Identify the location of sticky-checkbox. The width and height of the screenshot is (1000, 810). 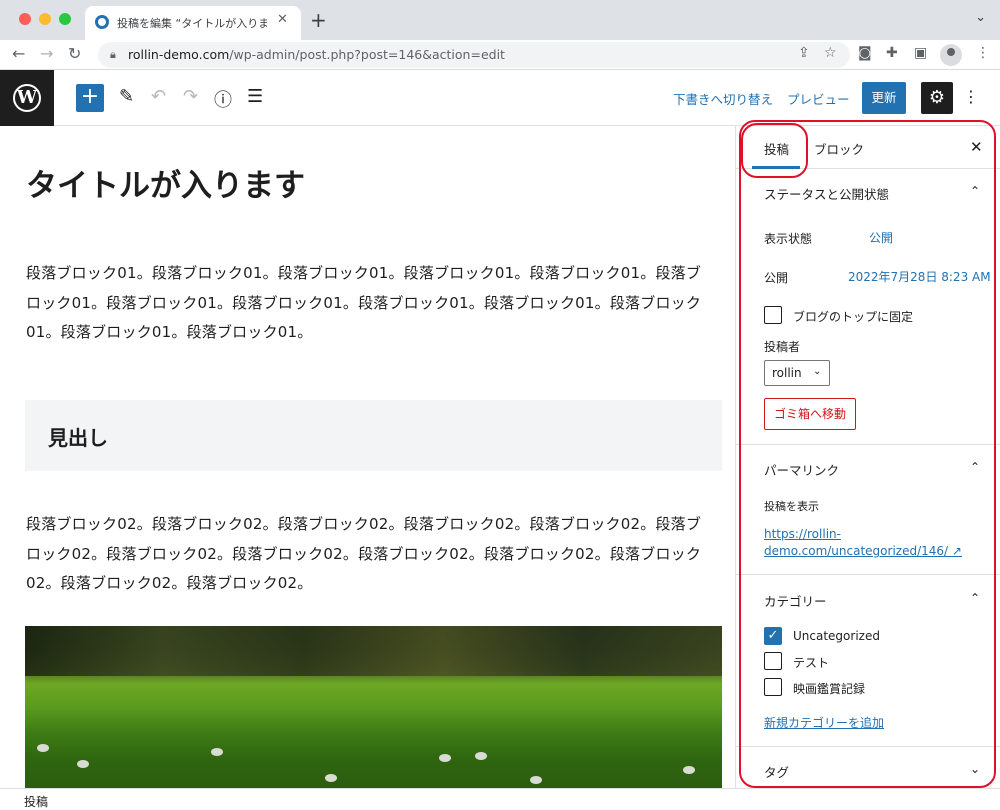
(773, 315).